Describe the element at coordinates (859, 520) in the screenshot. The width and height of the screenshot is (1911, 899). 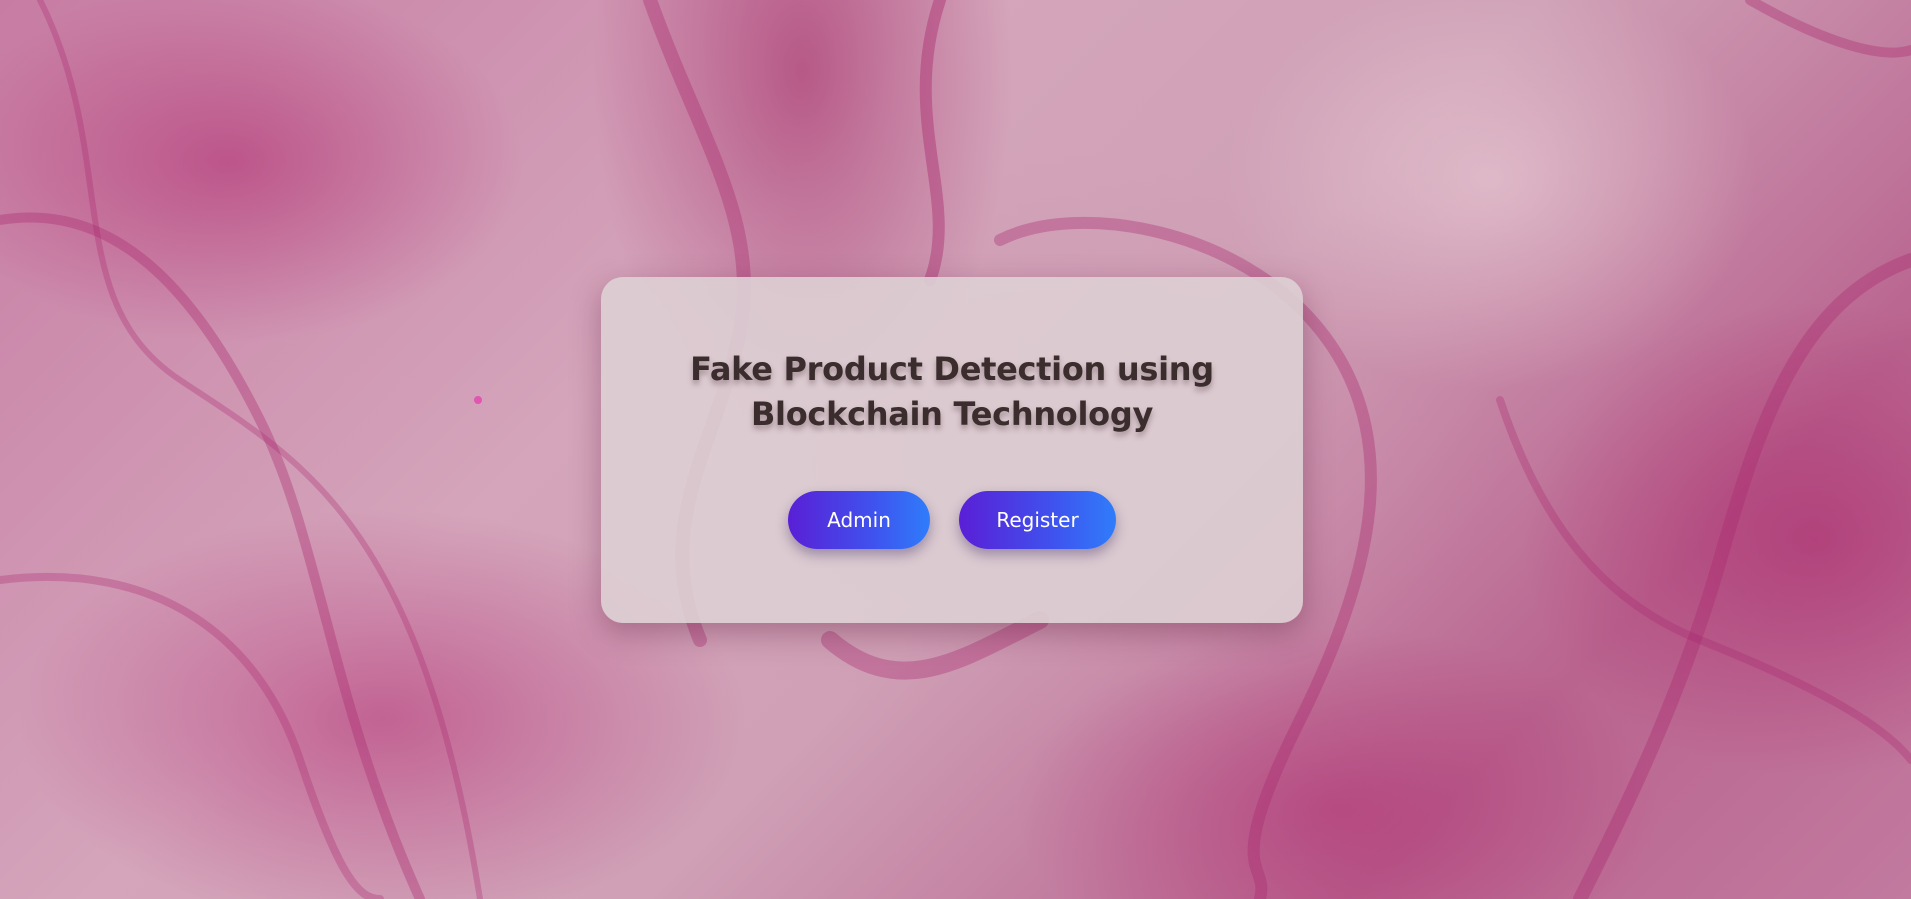
I see `admin-button: Admin` at that location.